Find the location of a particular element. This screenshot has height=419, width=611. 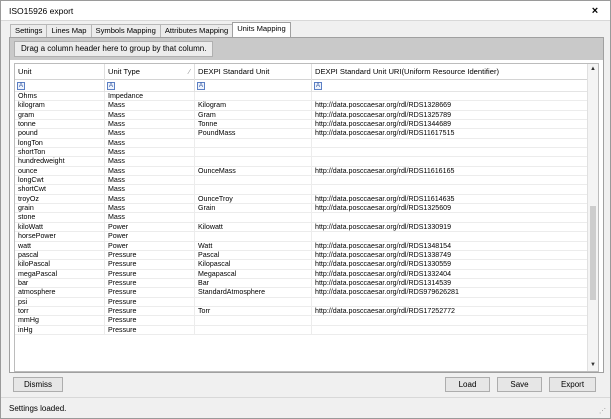

cell-unit: shortCwt is located at coordinates (60, 190).